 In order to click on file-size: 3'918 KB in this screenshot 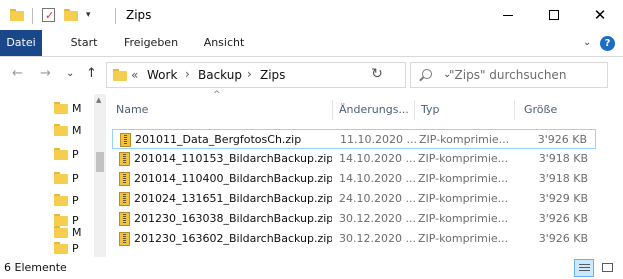, I will do `click(563, 158)`.